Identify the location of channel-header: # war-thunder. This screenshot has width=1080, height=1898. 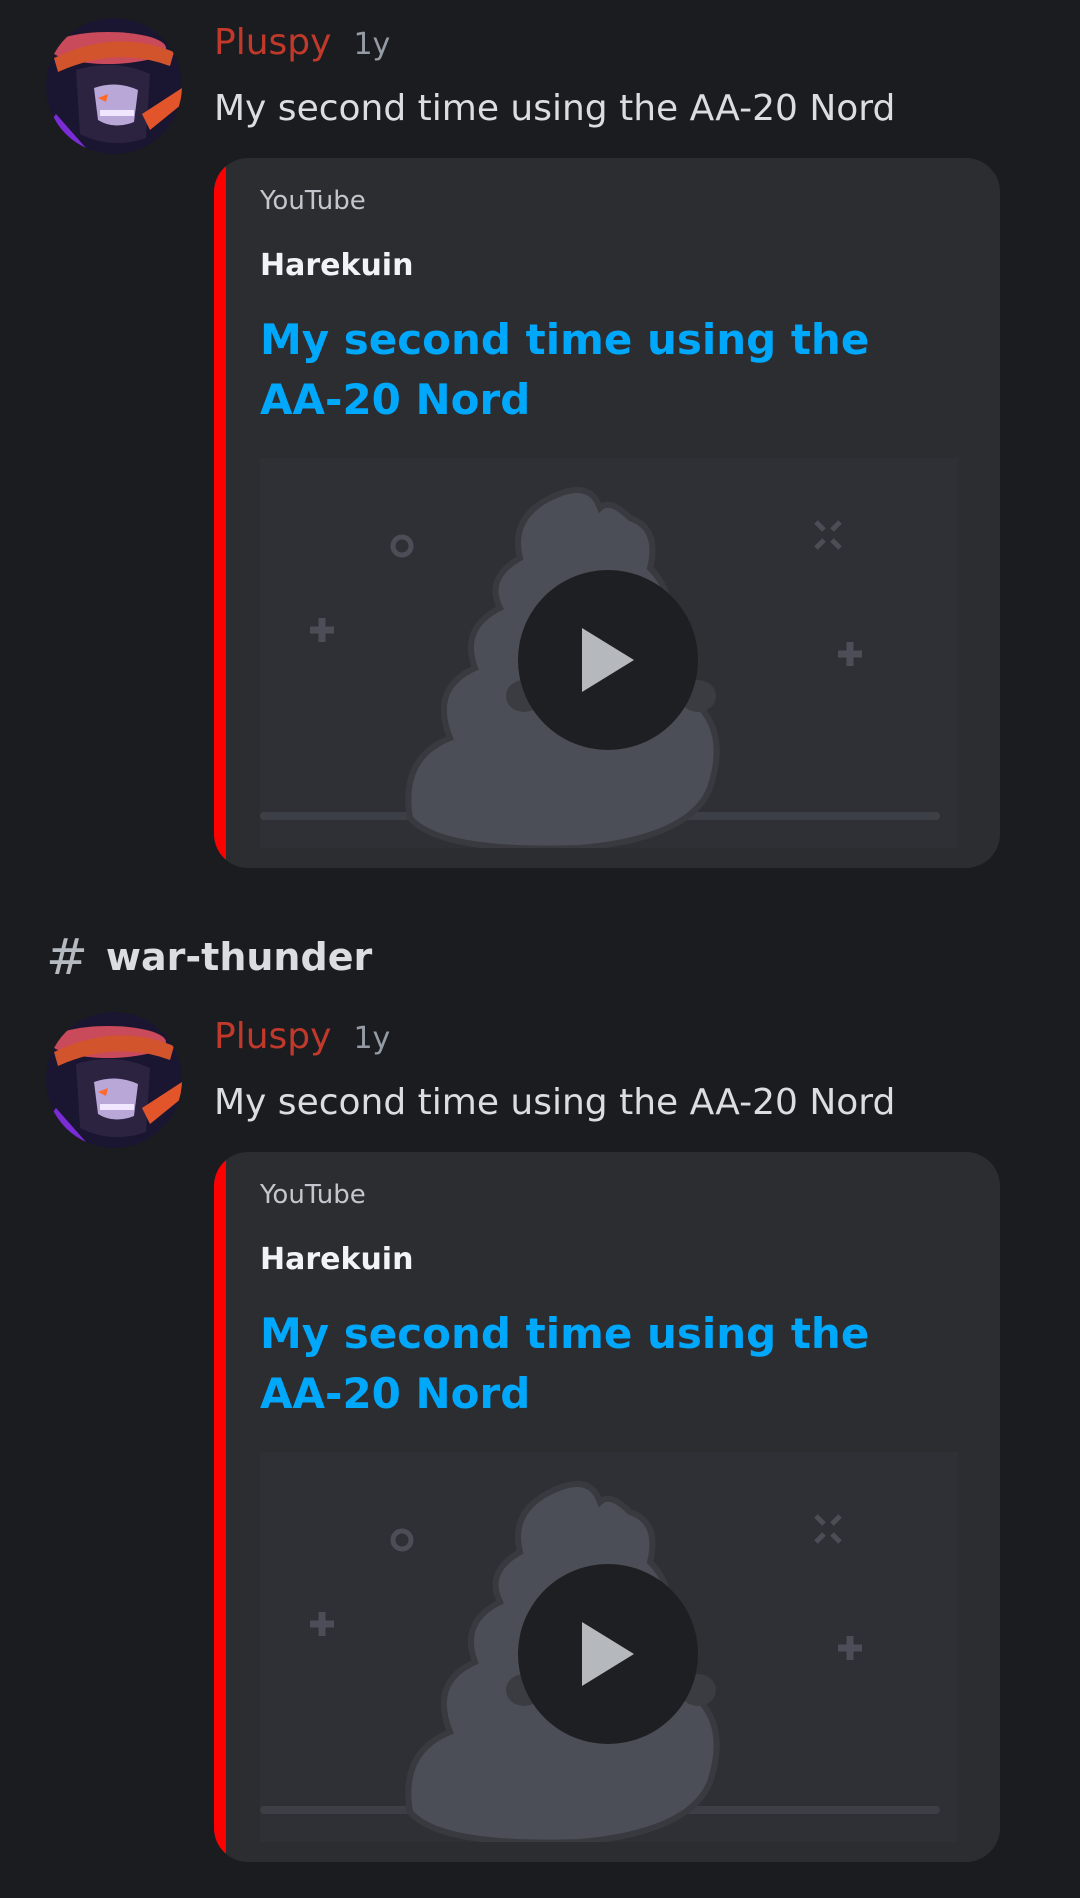
(209, 957).